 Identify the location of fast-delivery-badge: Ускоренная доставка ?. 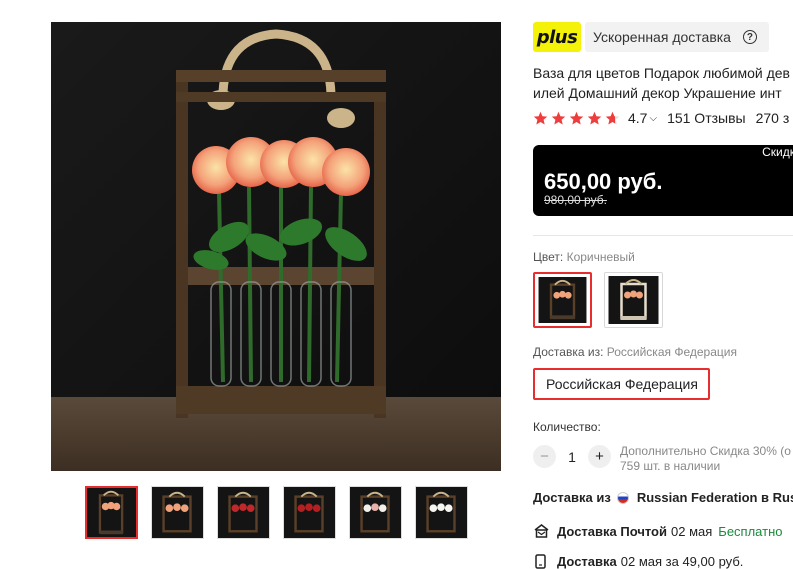
(677, 37).